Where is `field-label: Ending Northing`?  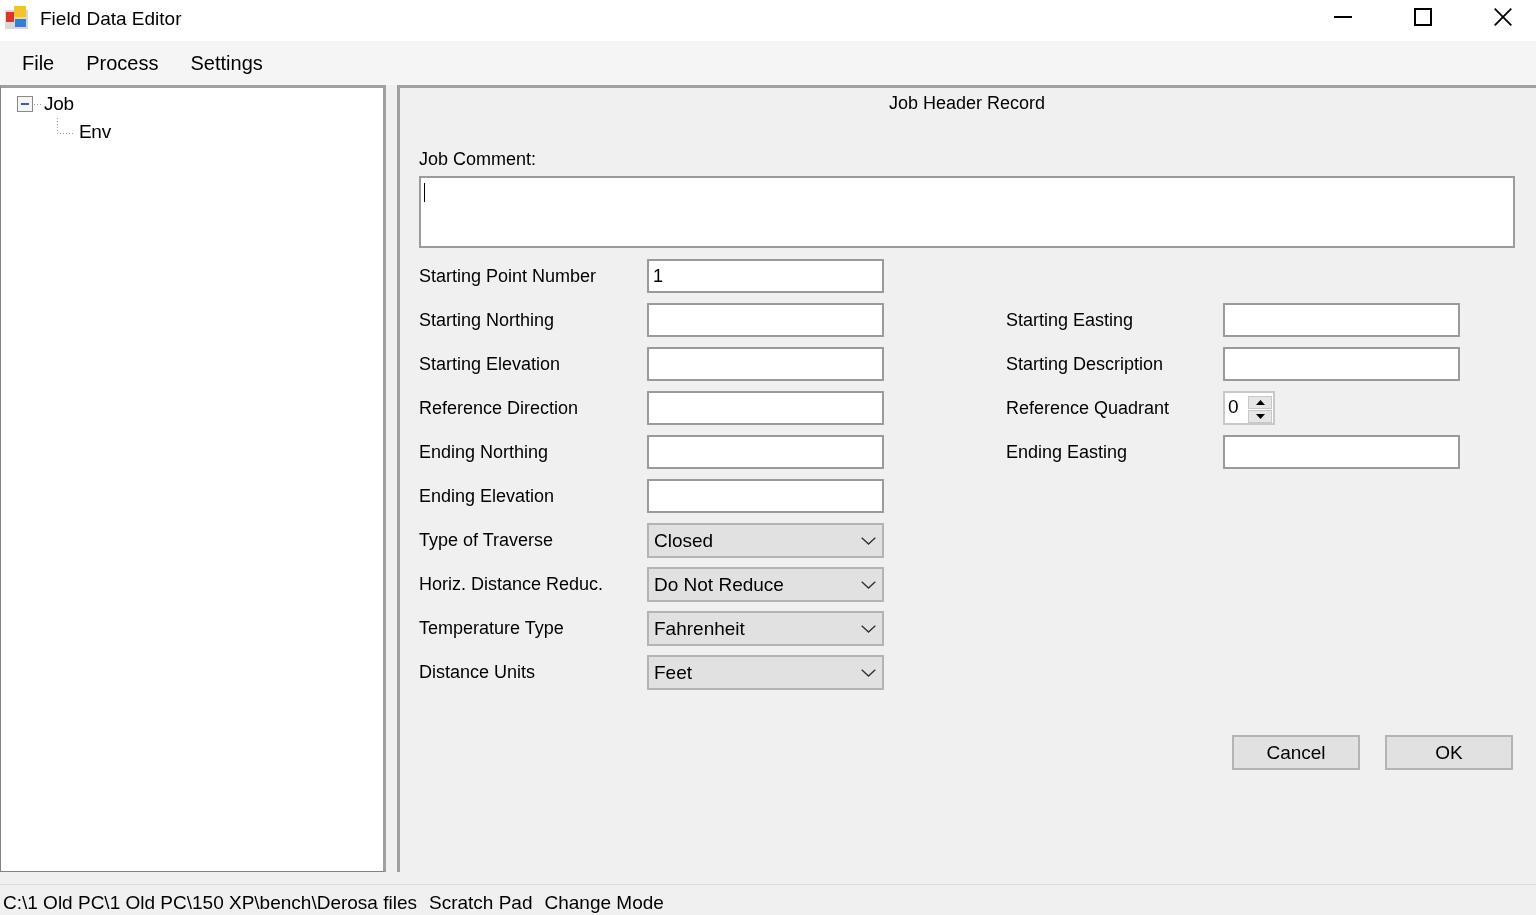 field-label: Ending Northing is located at coordinates (484, 452).